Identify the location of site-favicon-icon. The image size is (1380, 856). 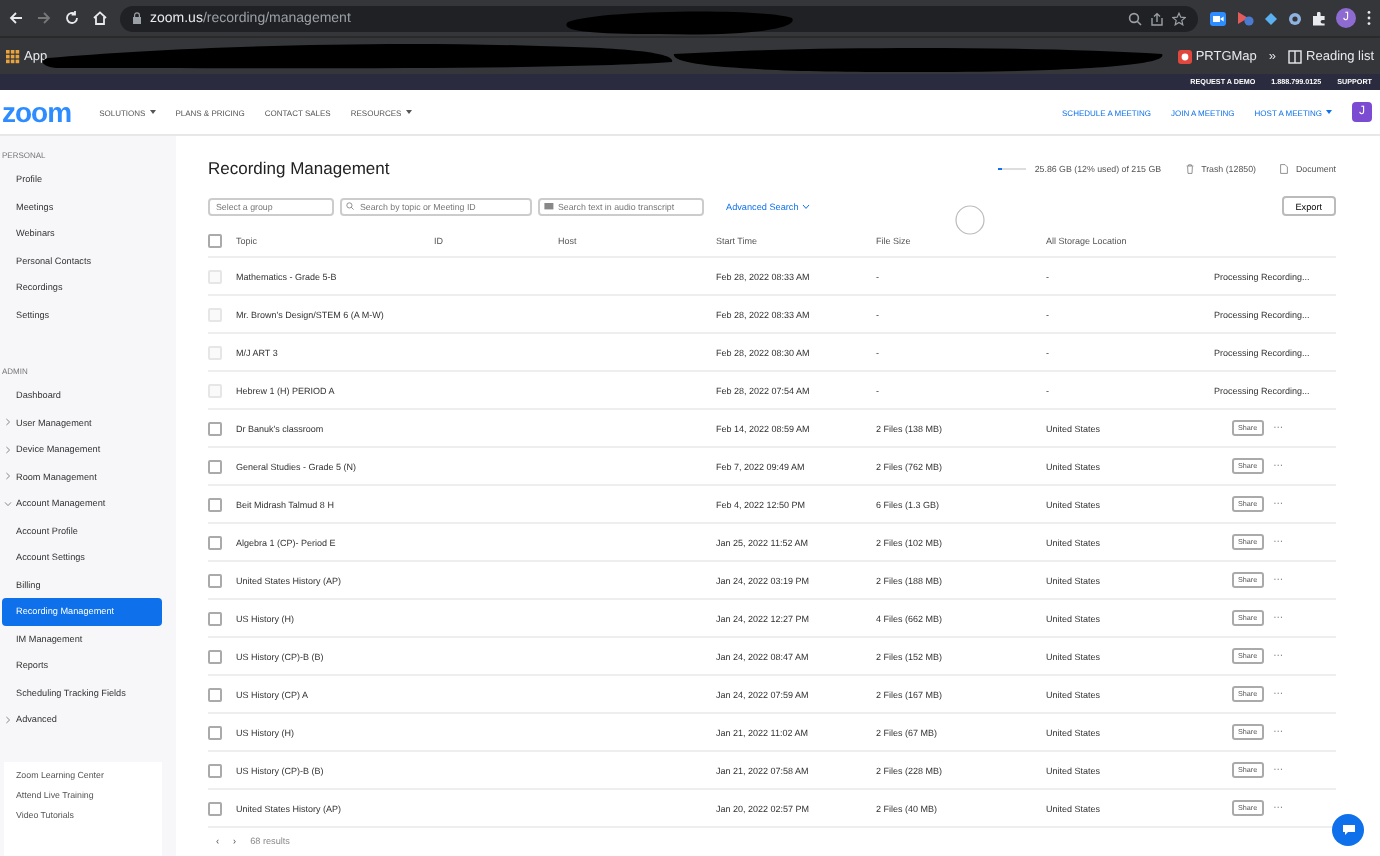
(1184, 56).